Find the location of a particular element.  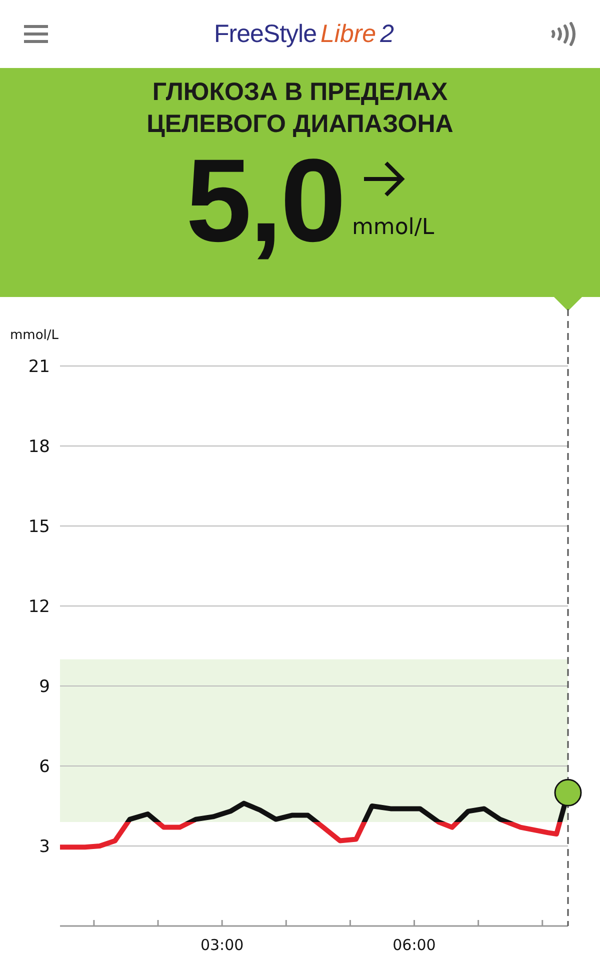

y-axis-label: 21 is located at coordinates (39, 367).